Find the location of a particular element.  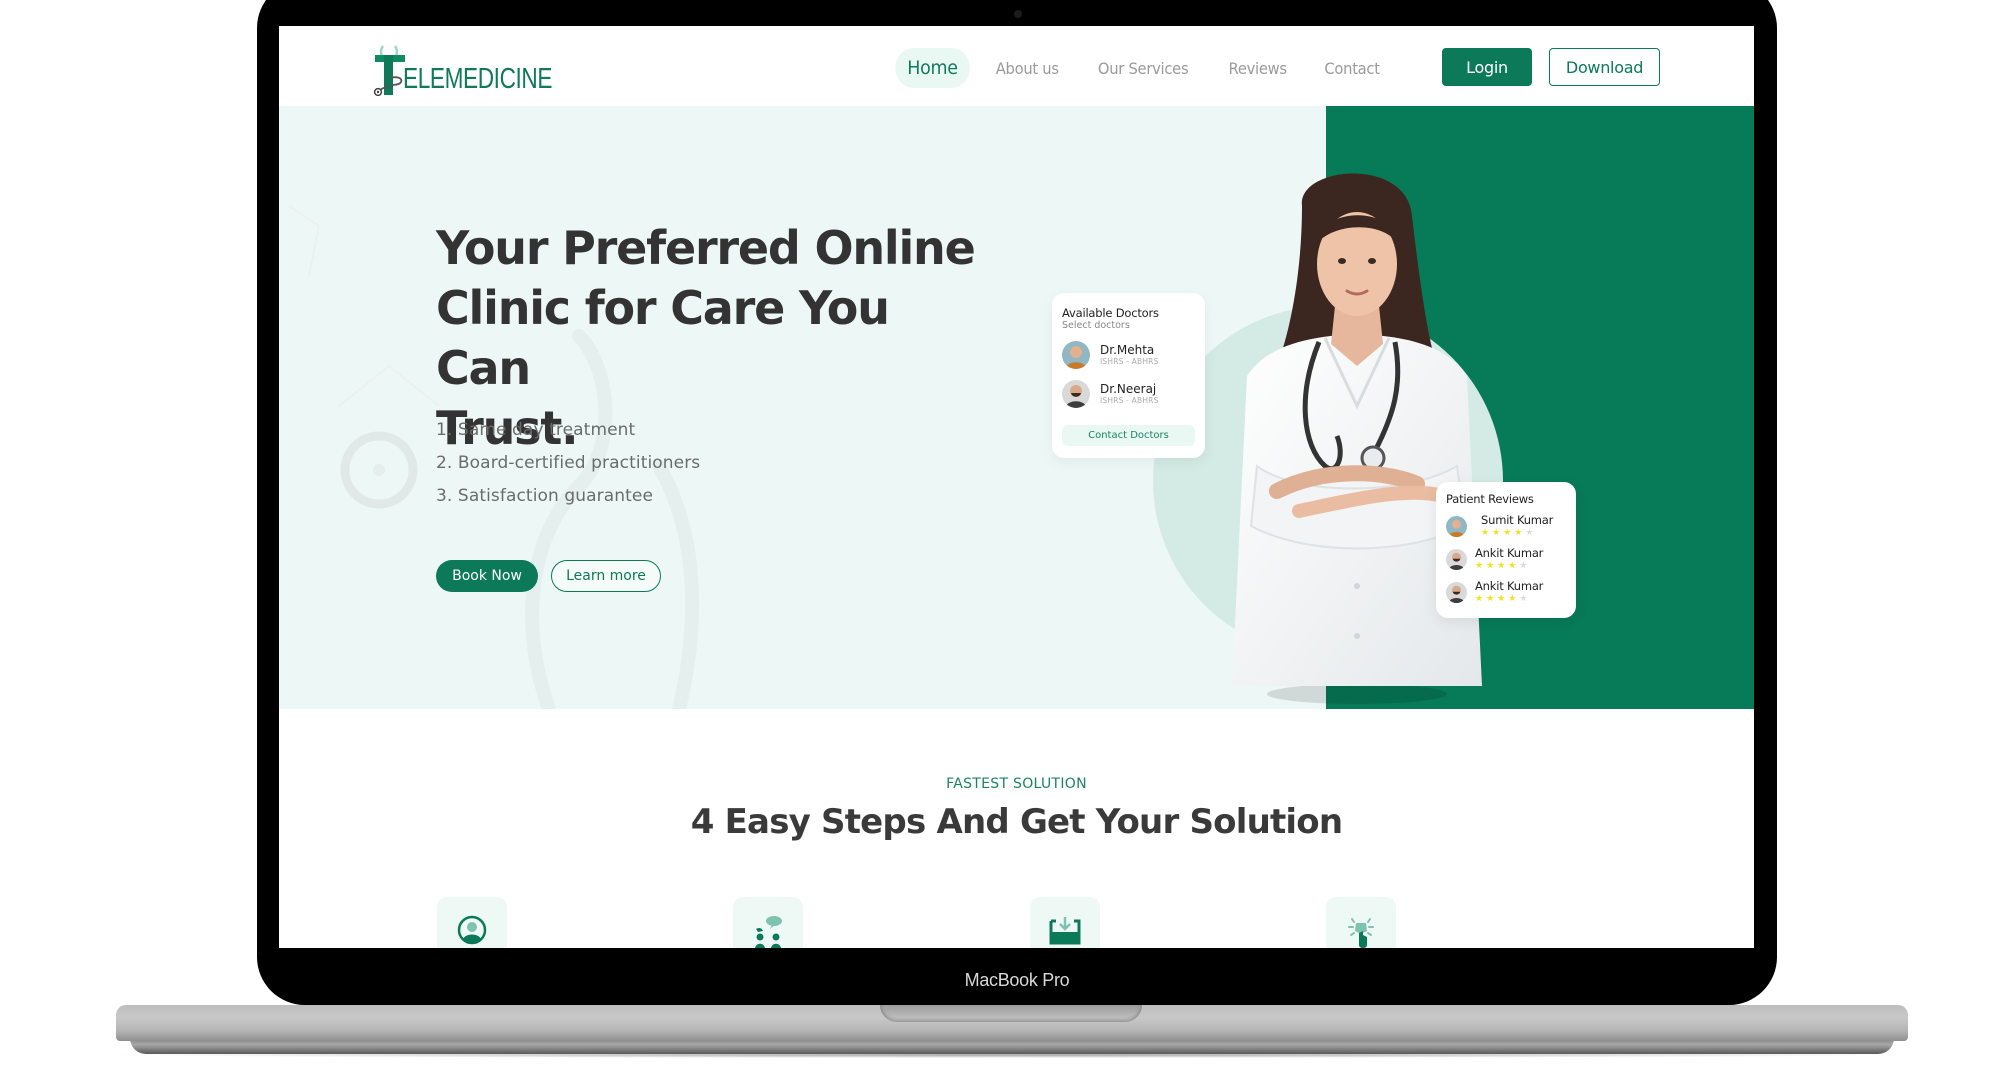

nav-our-services: Our Services is located at coordinates (1143, 68).